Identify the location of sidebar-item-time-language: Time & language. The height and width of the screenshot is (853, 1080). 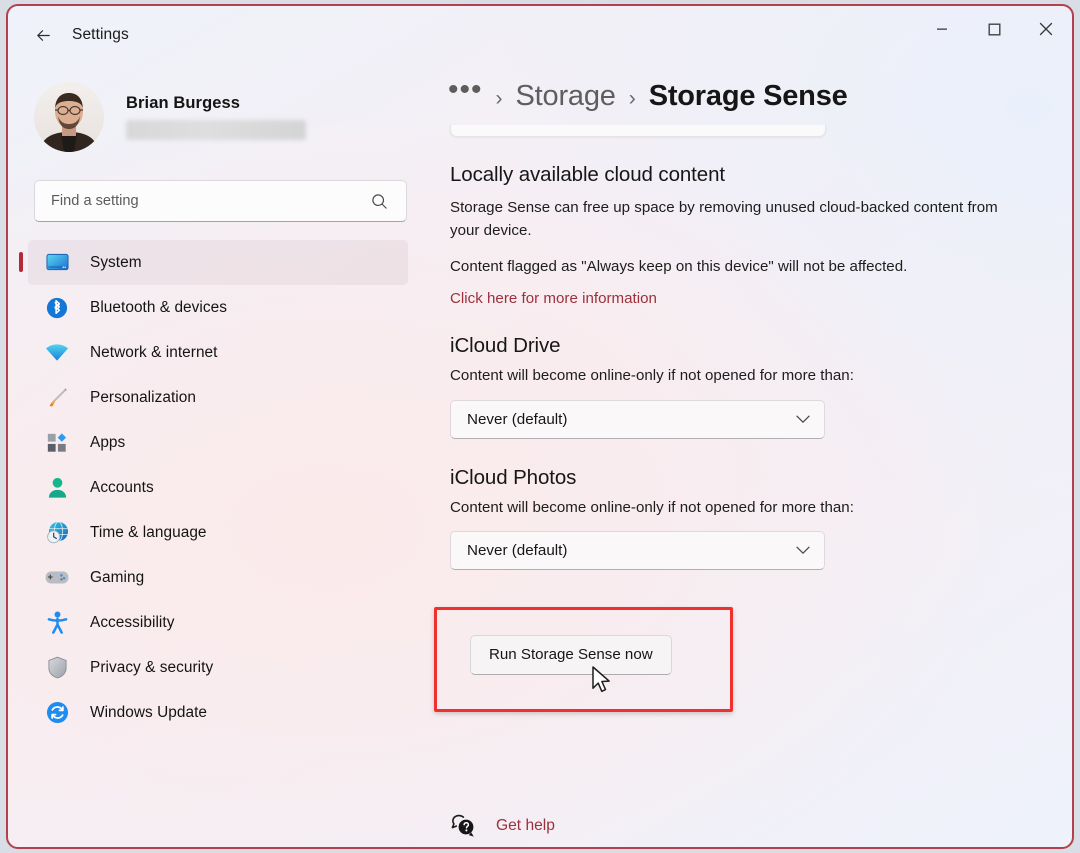
(218, 532).